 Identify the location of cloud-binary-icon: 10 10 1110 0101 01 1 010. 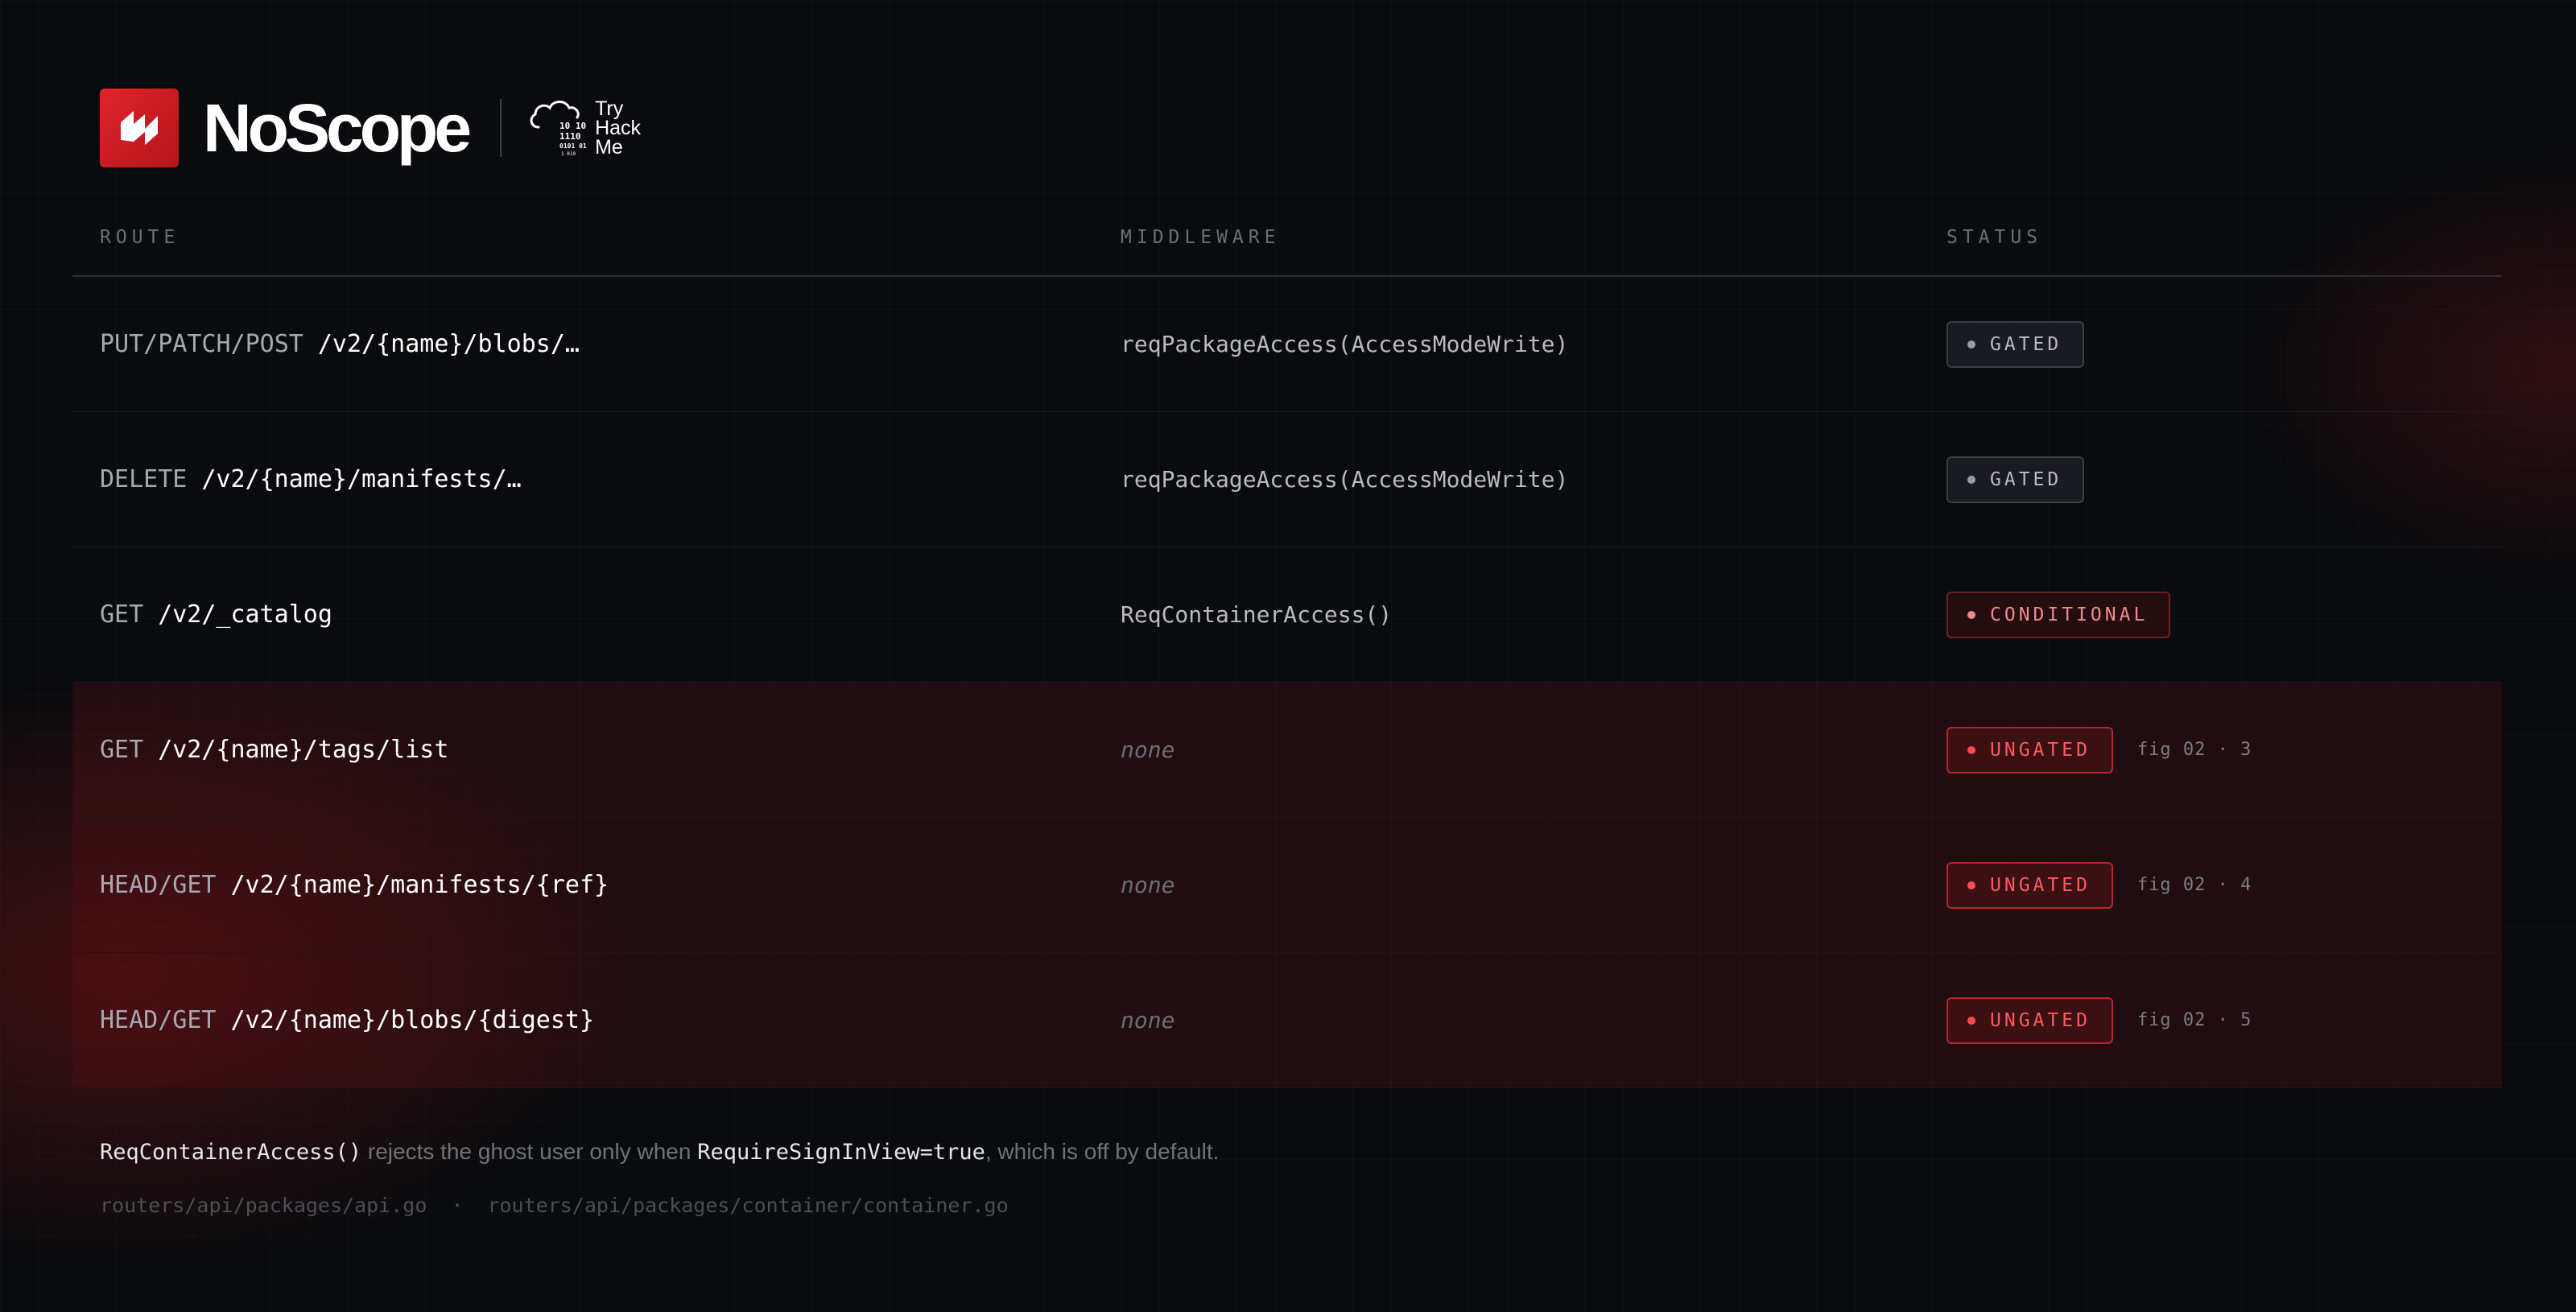
(558, 129).